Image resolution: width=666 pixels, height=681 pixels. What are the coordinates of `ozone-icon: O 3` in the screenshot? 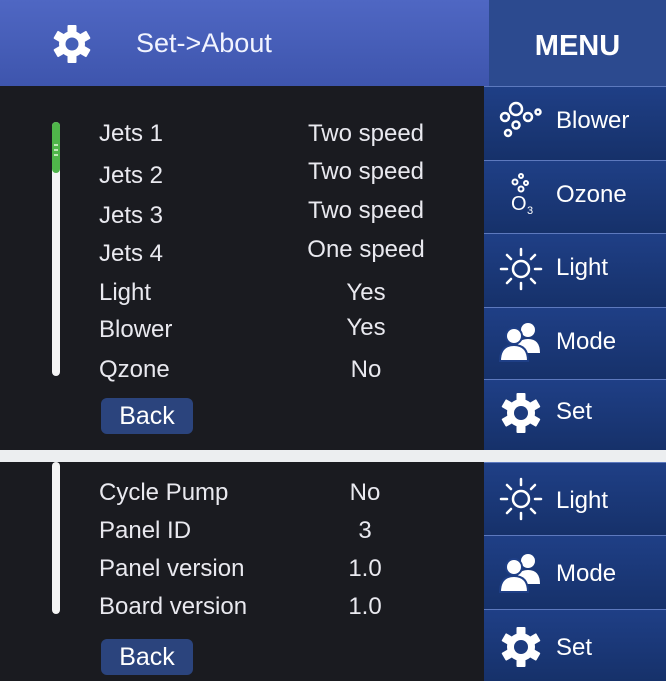 It's located at (522, 195).